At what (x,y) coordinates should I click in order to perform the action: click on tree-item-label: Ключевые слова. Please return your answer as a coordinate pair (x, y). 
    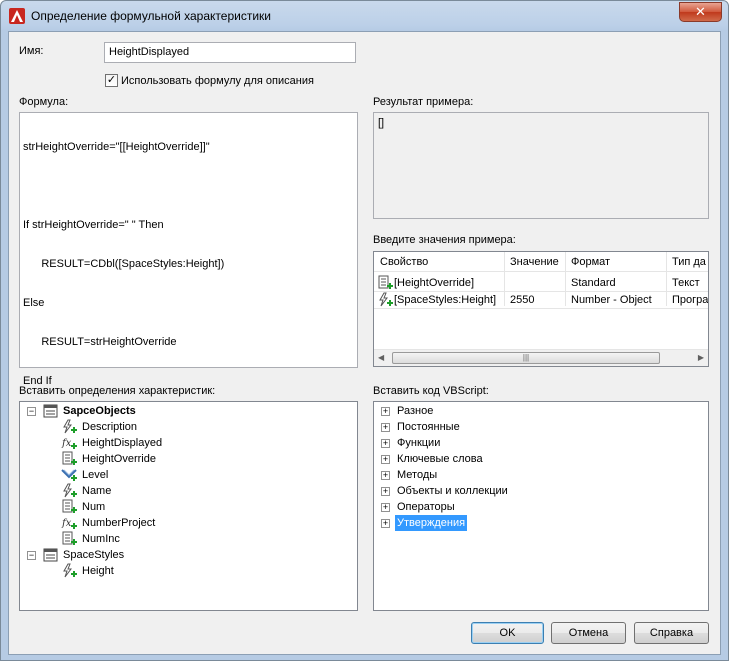
    Looking at the image, I should click on (440, 459).